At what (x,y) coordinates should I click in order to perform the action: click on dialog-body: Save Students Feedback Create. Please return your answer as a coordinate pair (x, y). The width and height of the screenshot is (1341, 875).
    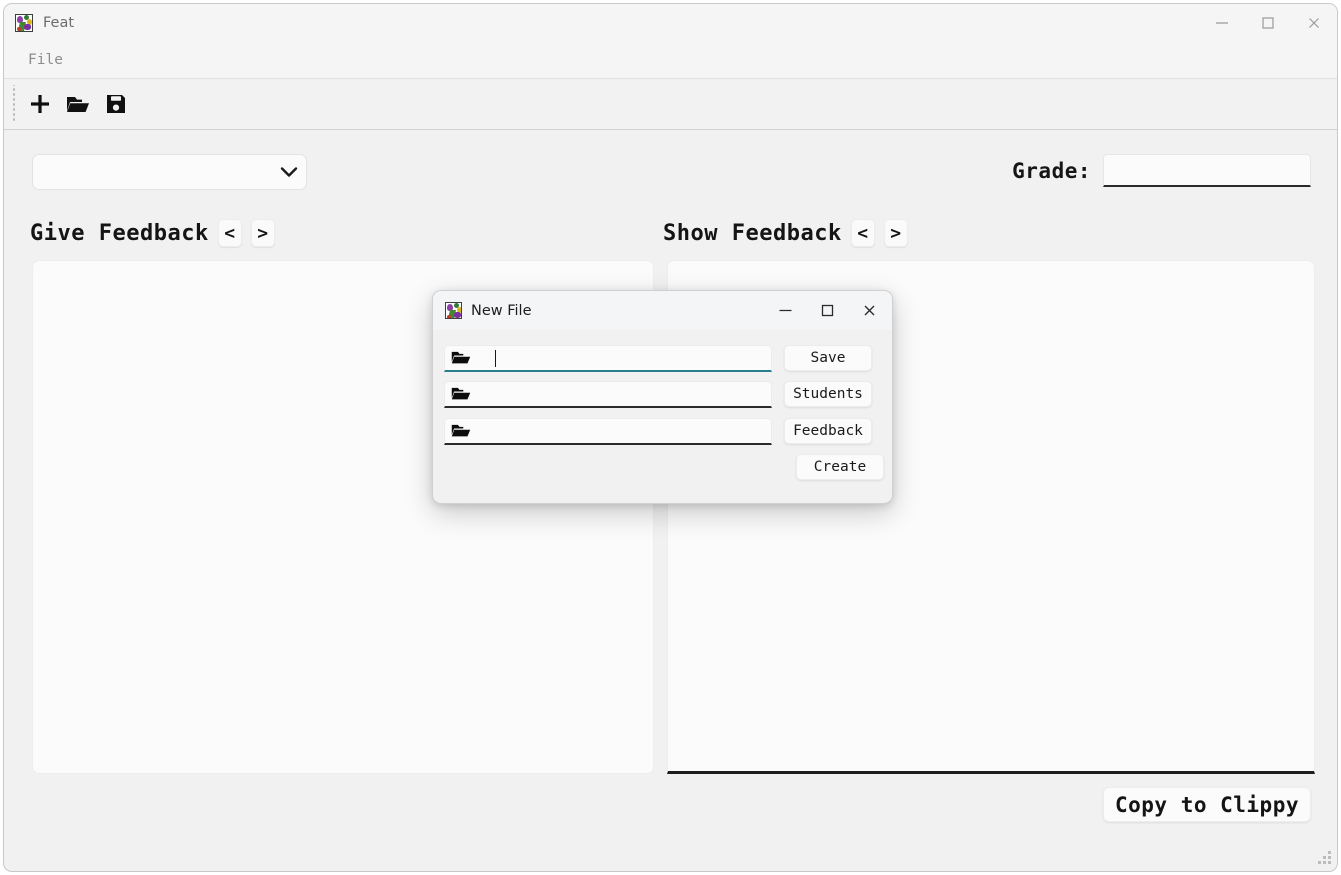
    Looking at the image, I should click on (662, 416).